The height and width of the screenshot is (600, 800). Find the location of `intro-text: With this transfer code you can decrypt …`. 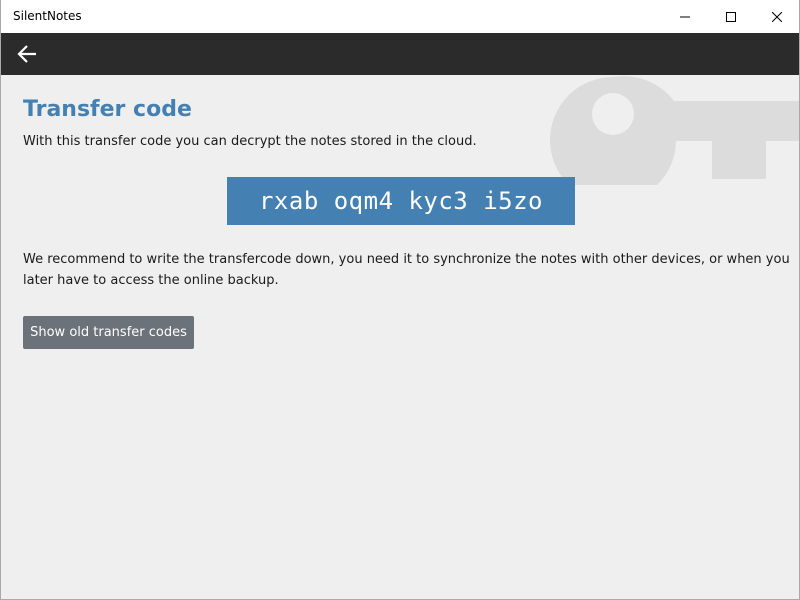

intro-text: With this transfer code you can decrypt … is located at coordinates (250, 141).